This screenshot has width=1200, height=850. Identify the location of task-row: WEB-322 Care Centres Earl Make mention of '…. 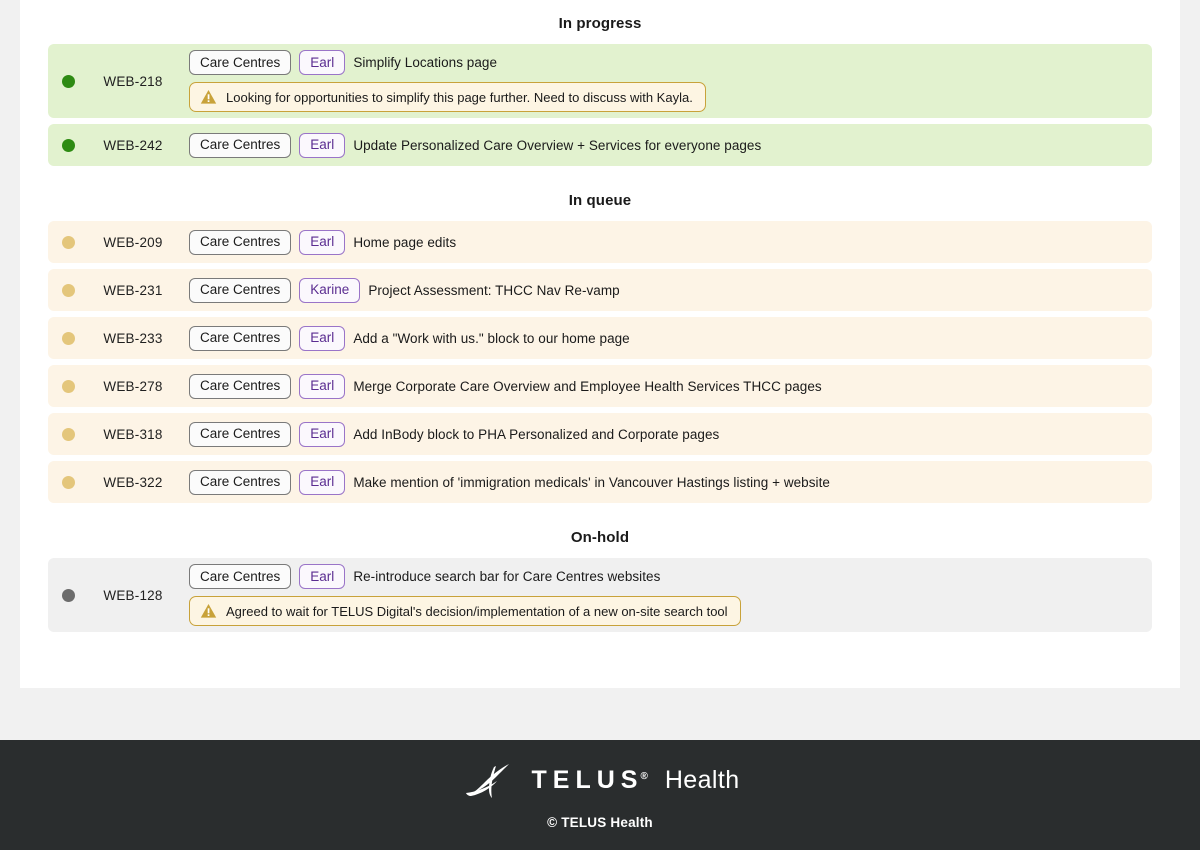
(600, 482).